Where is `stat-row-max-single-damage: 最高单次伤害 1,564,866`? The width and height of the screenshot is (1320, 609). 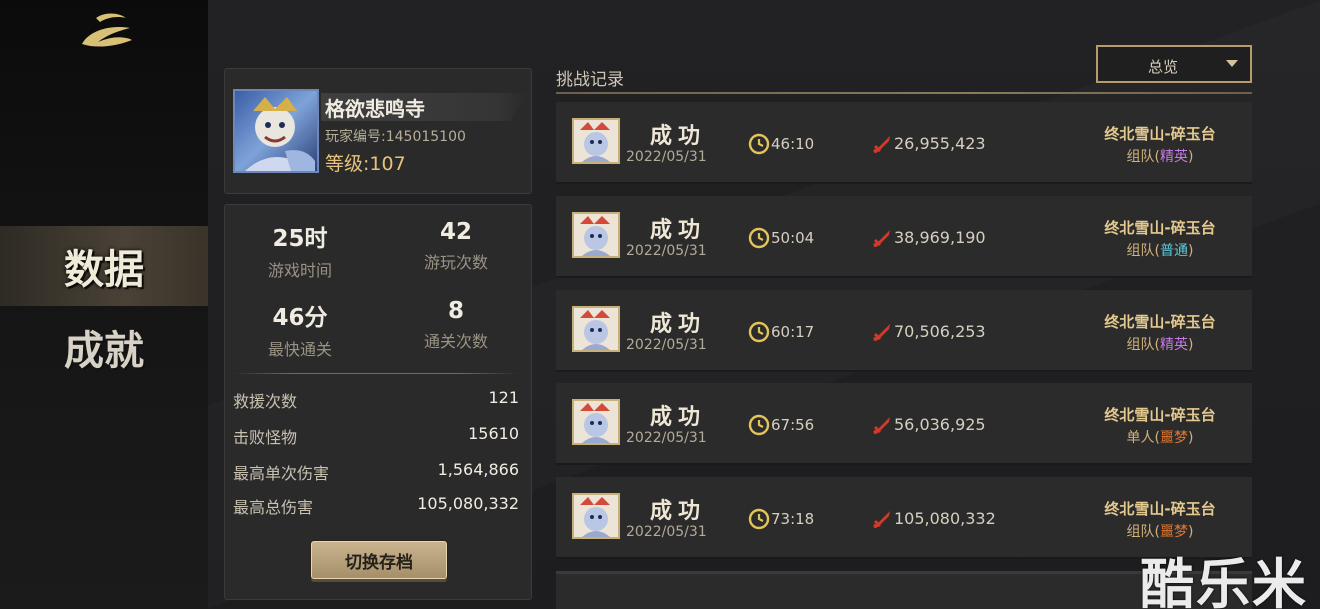 stat-row-max-single-damage: 最高单次伤害 1,564,866 is located at coordinates (376, 472).